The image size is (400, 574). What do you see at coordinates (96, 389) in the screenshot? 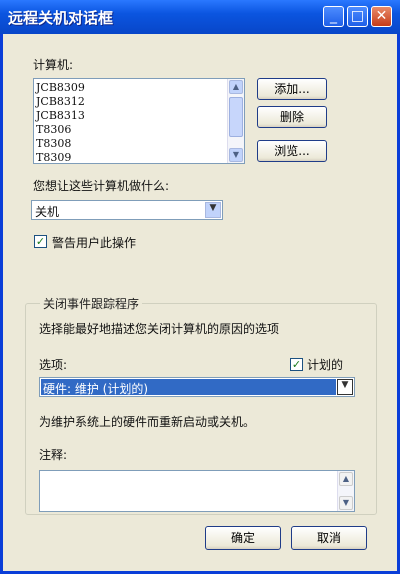
I see `reason-option-value: 硬件: 维护 (计划的)` at bounding box center [96, 389].